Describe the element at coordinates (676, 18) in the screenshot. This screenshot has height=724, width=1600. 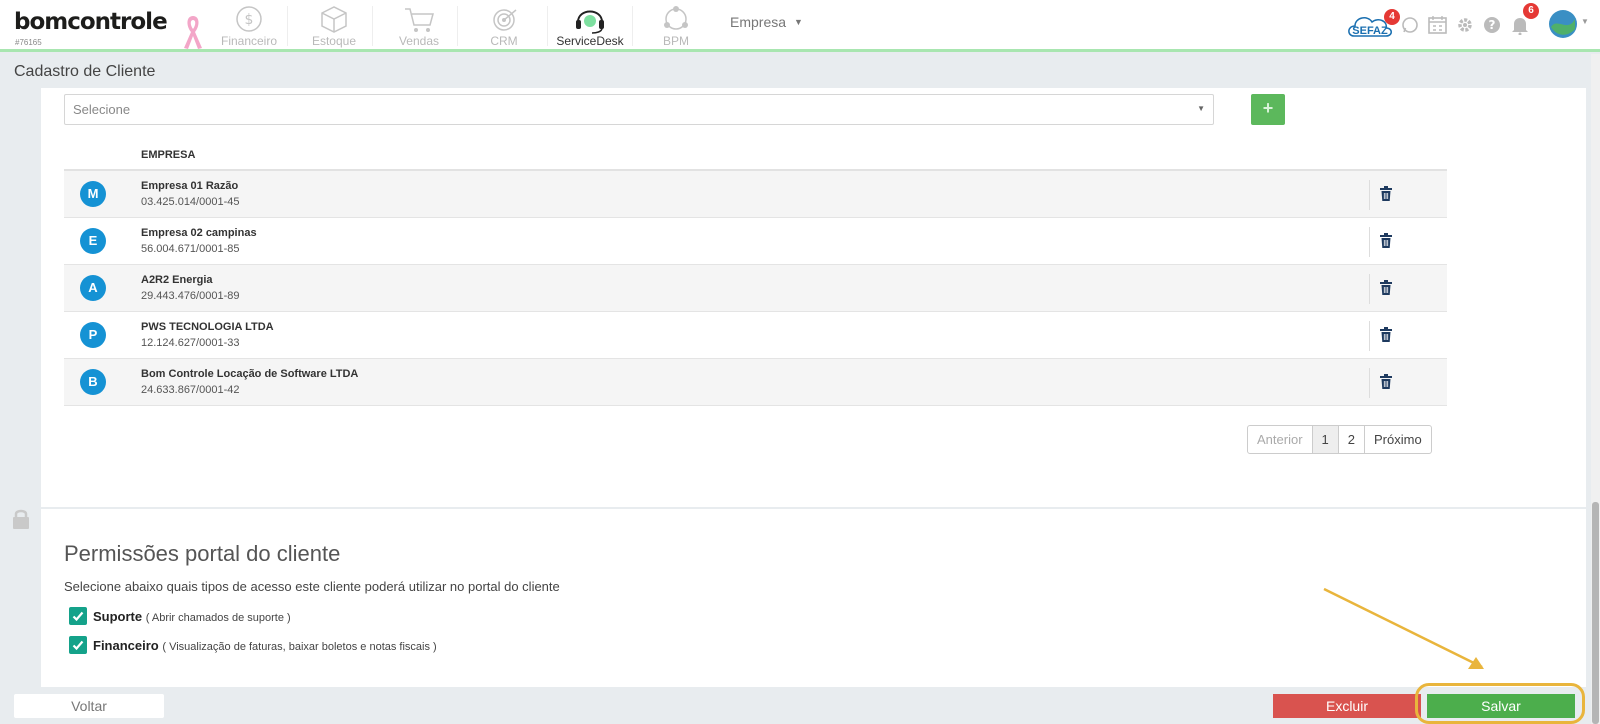
I see `process-icon` at that location.